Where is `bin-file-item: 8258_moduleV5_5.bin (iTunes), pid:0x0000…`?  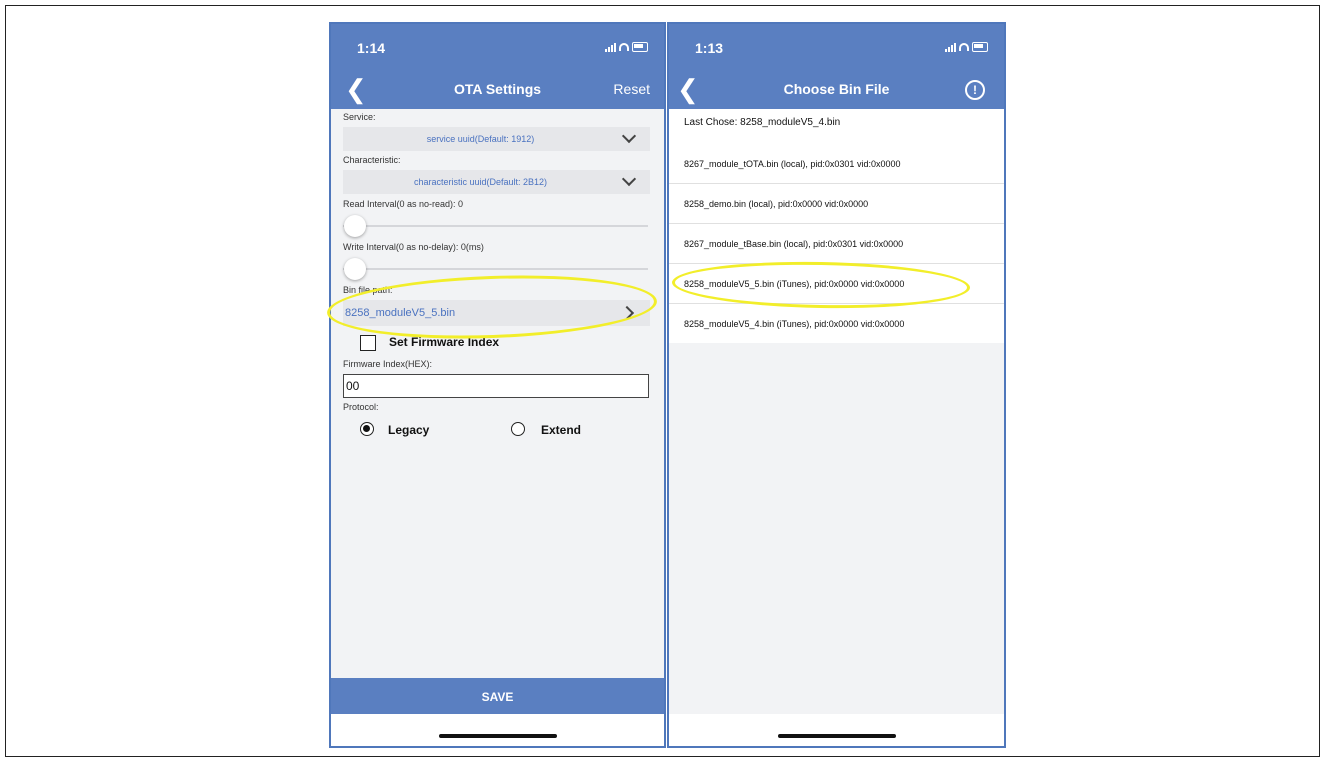 bin-file-item: 8258_moduleV5_5.bin (iTunes), pid:0x0000… is located at coordinates (836, 284).